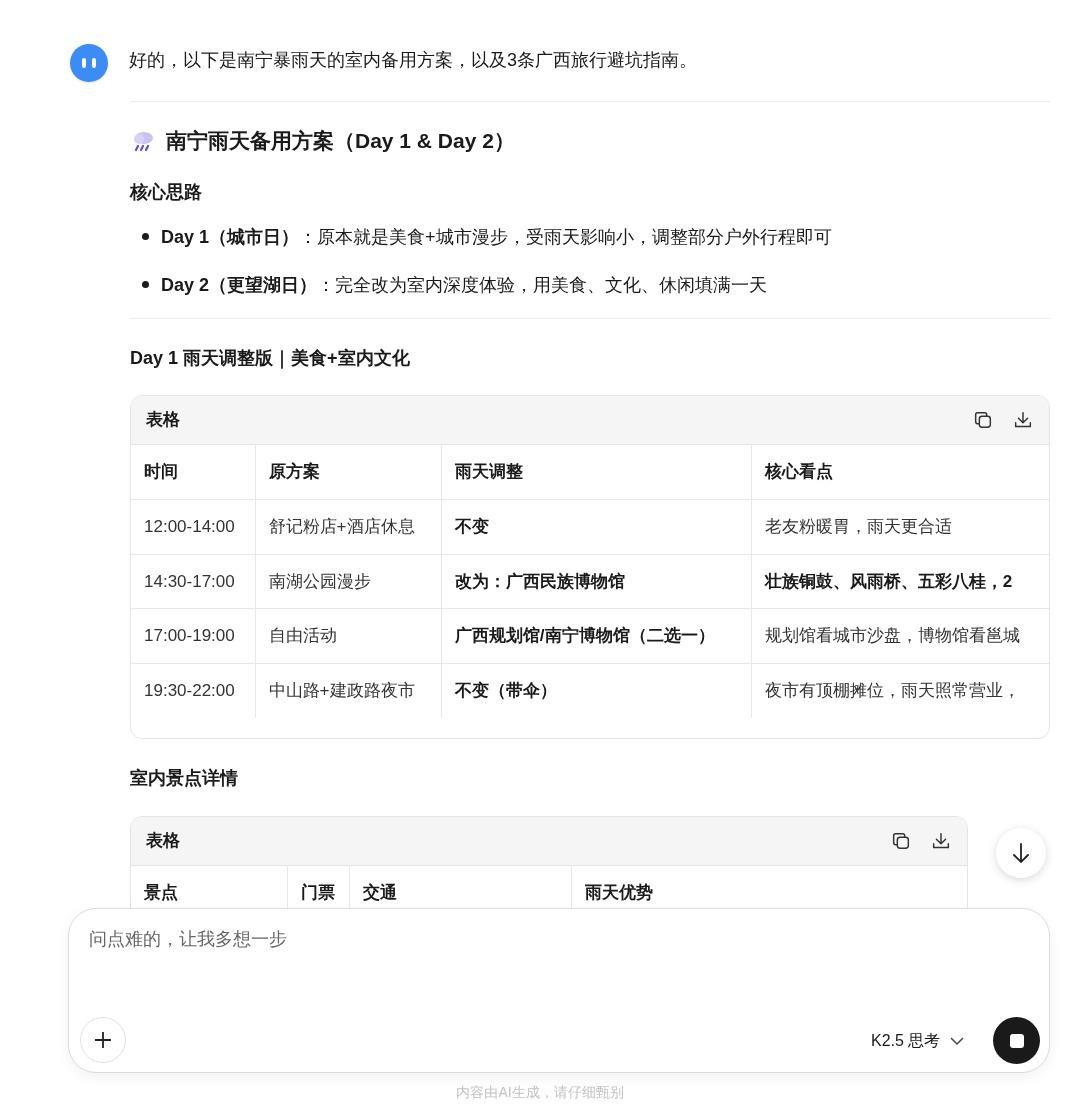 The image size is (1080, 1105). I want to click on plus-icon, so click(103, 1040).